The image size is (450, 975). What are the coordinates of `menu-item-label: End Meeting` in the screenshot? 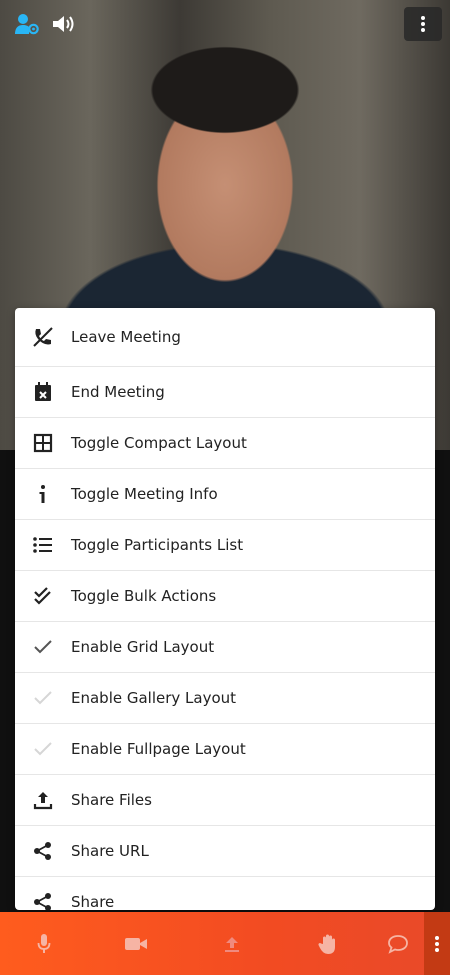 It's located at (118, 392).